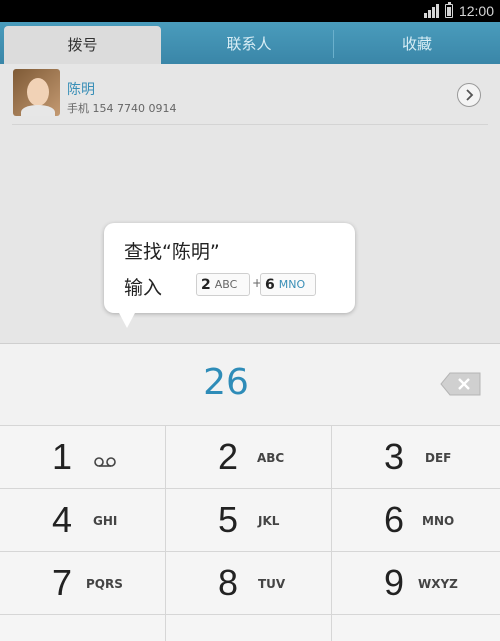  Describe the element at coordinates (469, 95) in the screenshot. I see `chevron-right-icon` at that location.